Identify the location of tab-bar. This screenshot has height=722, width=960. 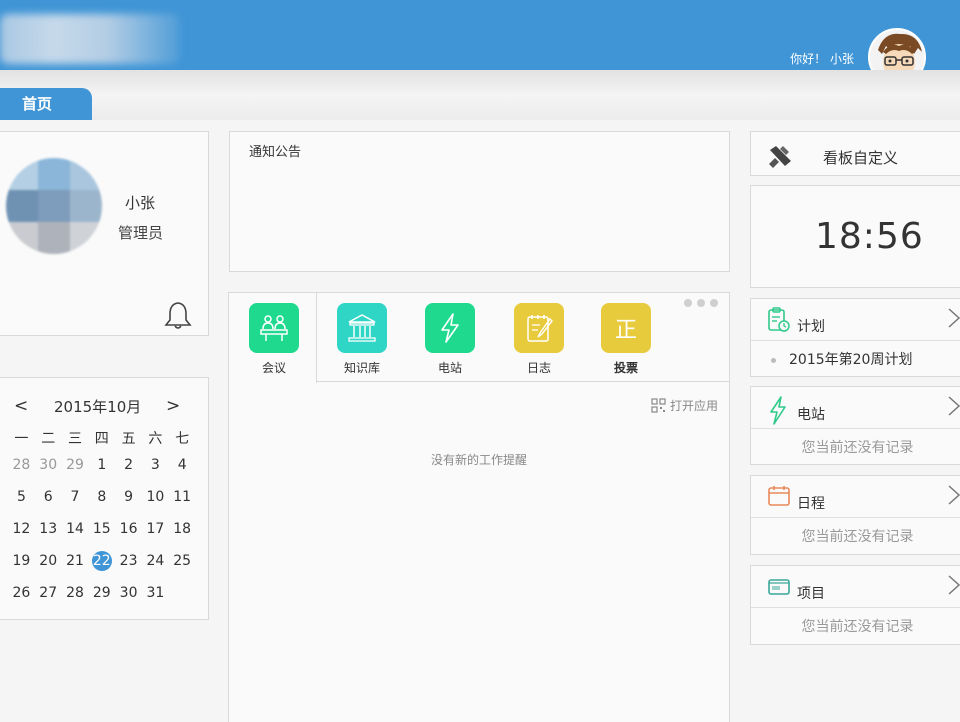
(480, 95).